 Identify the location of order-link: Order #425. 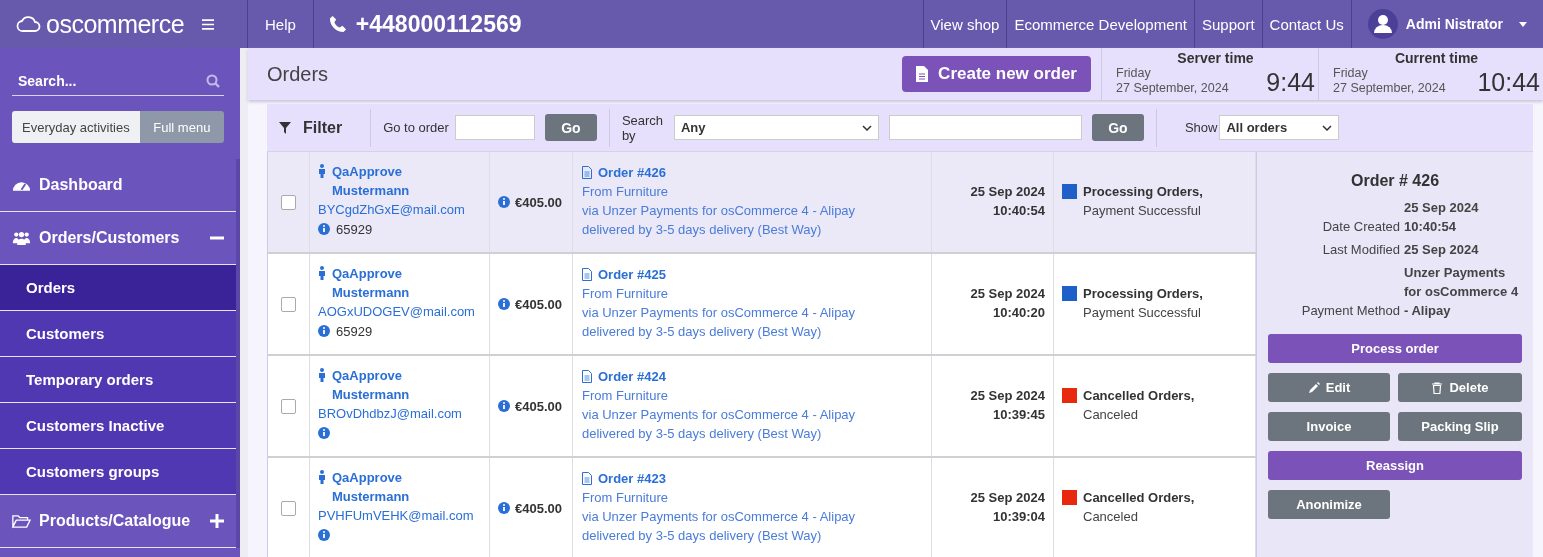
(632, 274).